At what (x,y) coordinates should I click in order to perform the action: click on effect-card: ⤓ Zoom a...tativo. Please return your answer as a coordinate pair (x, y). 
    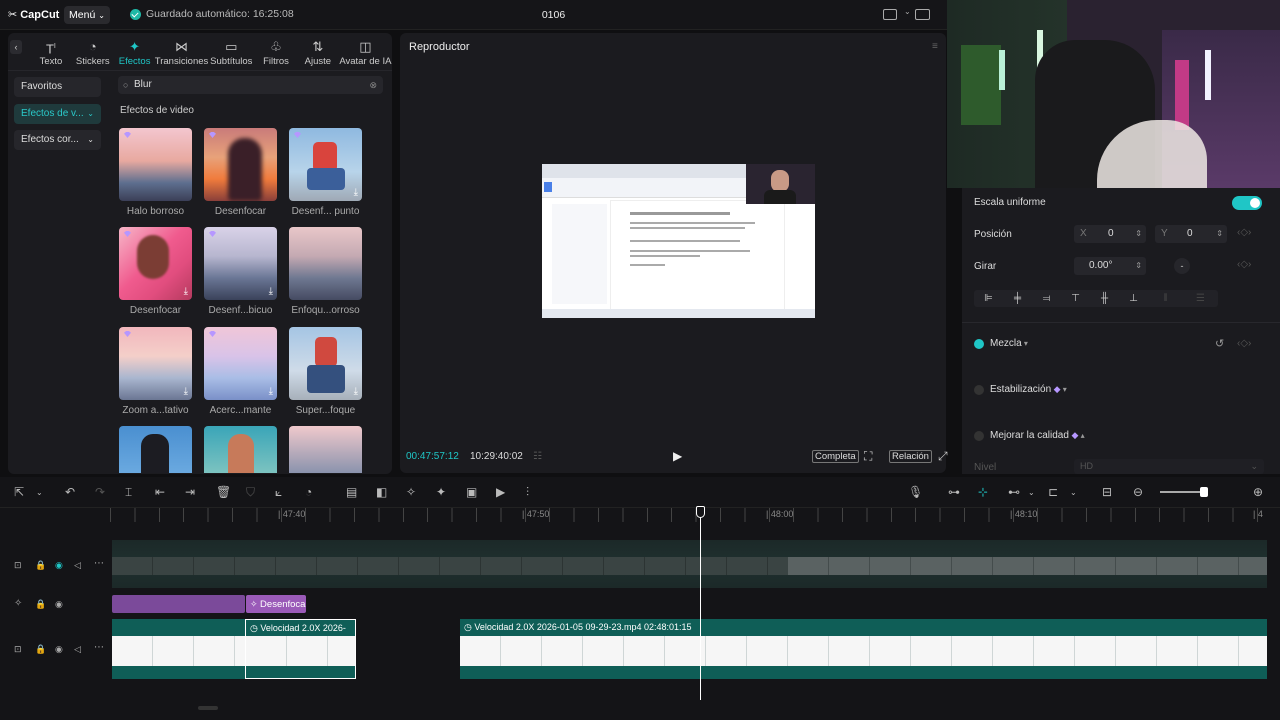
    Looking at the image, I should click on (155, 371).